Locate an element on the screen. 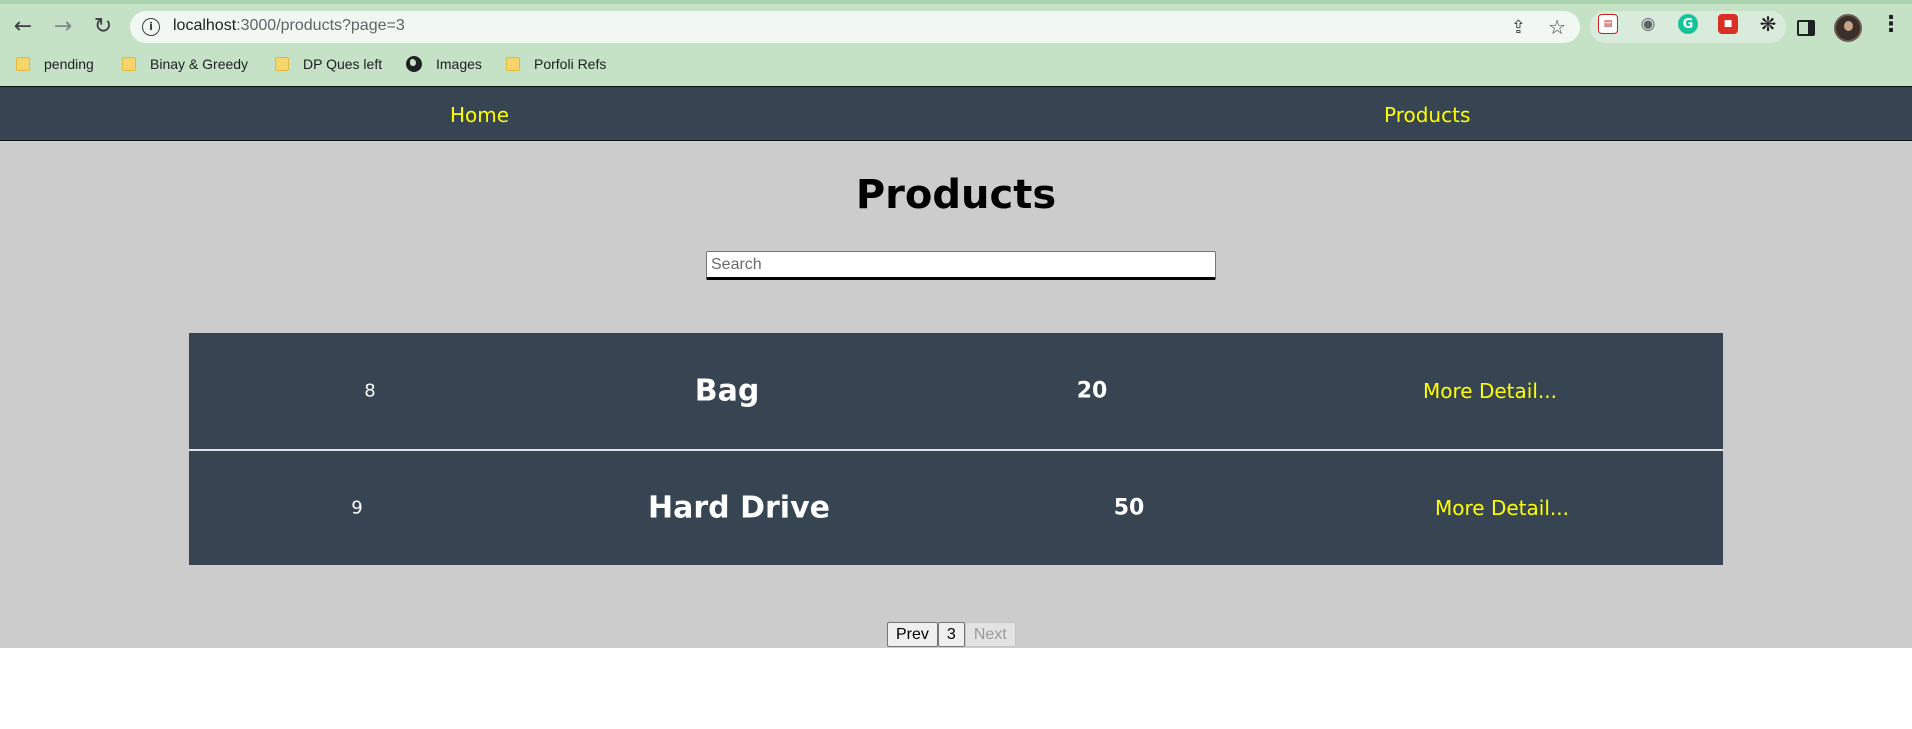 This screenshot has height=729, width=1912. page-title: Products is located at coordinates (956, 195).